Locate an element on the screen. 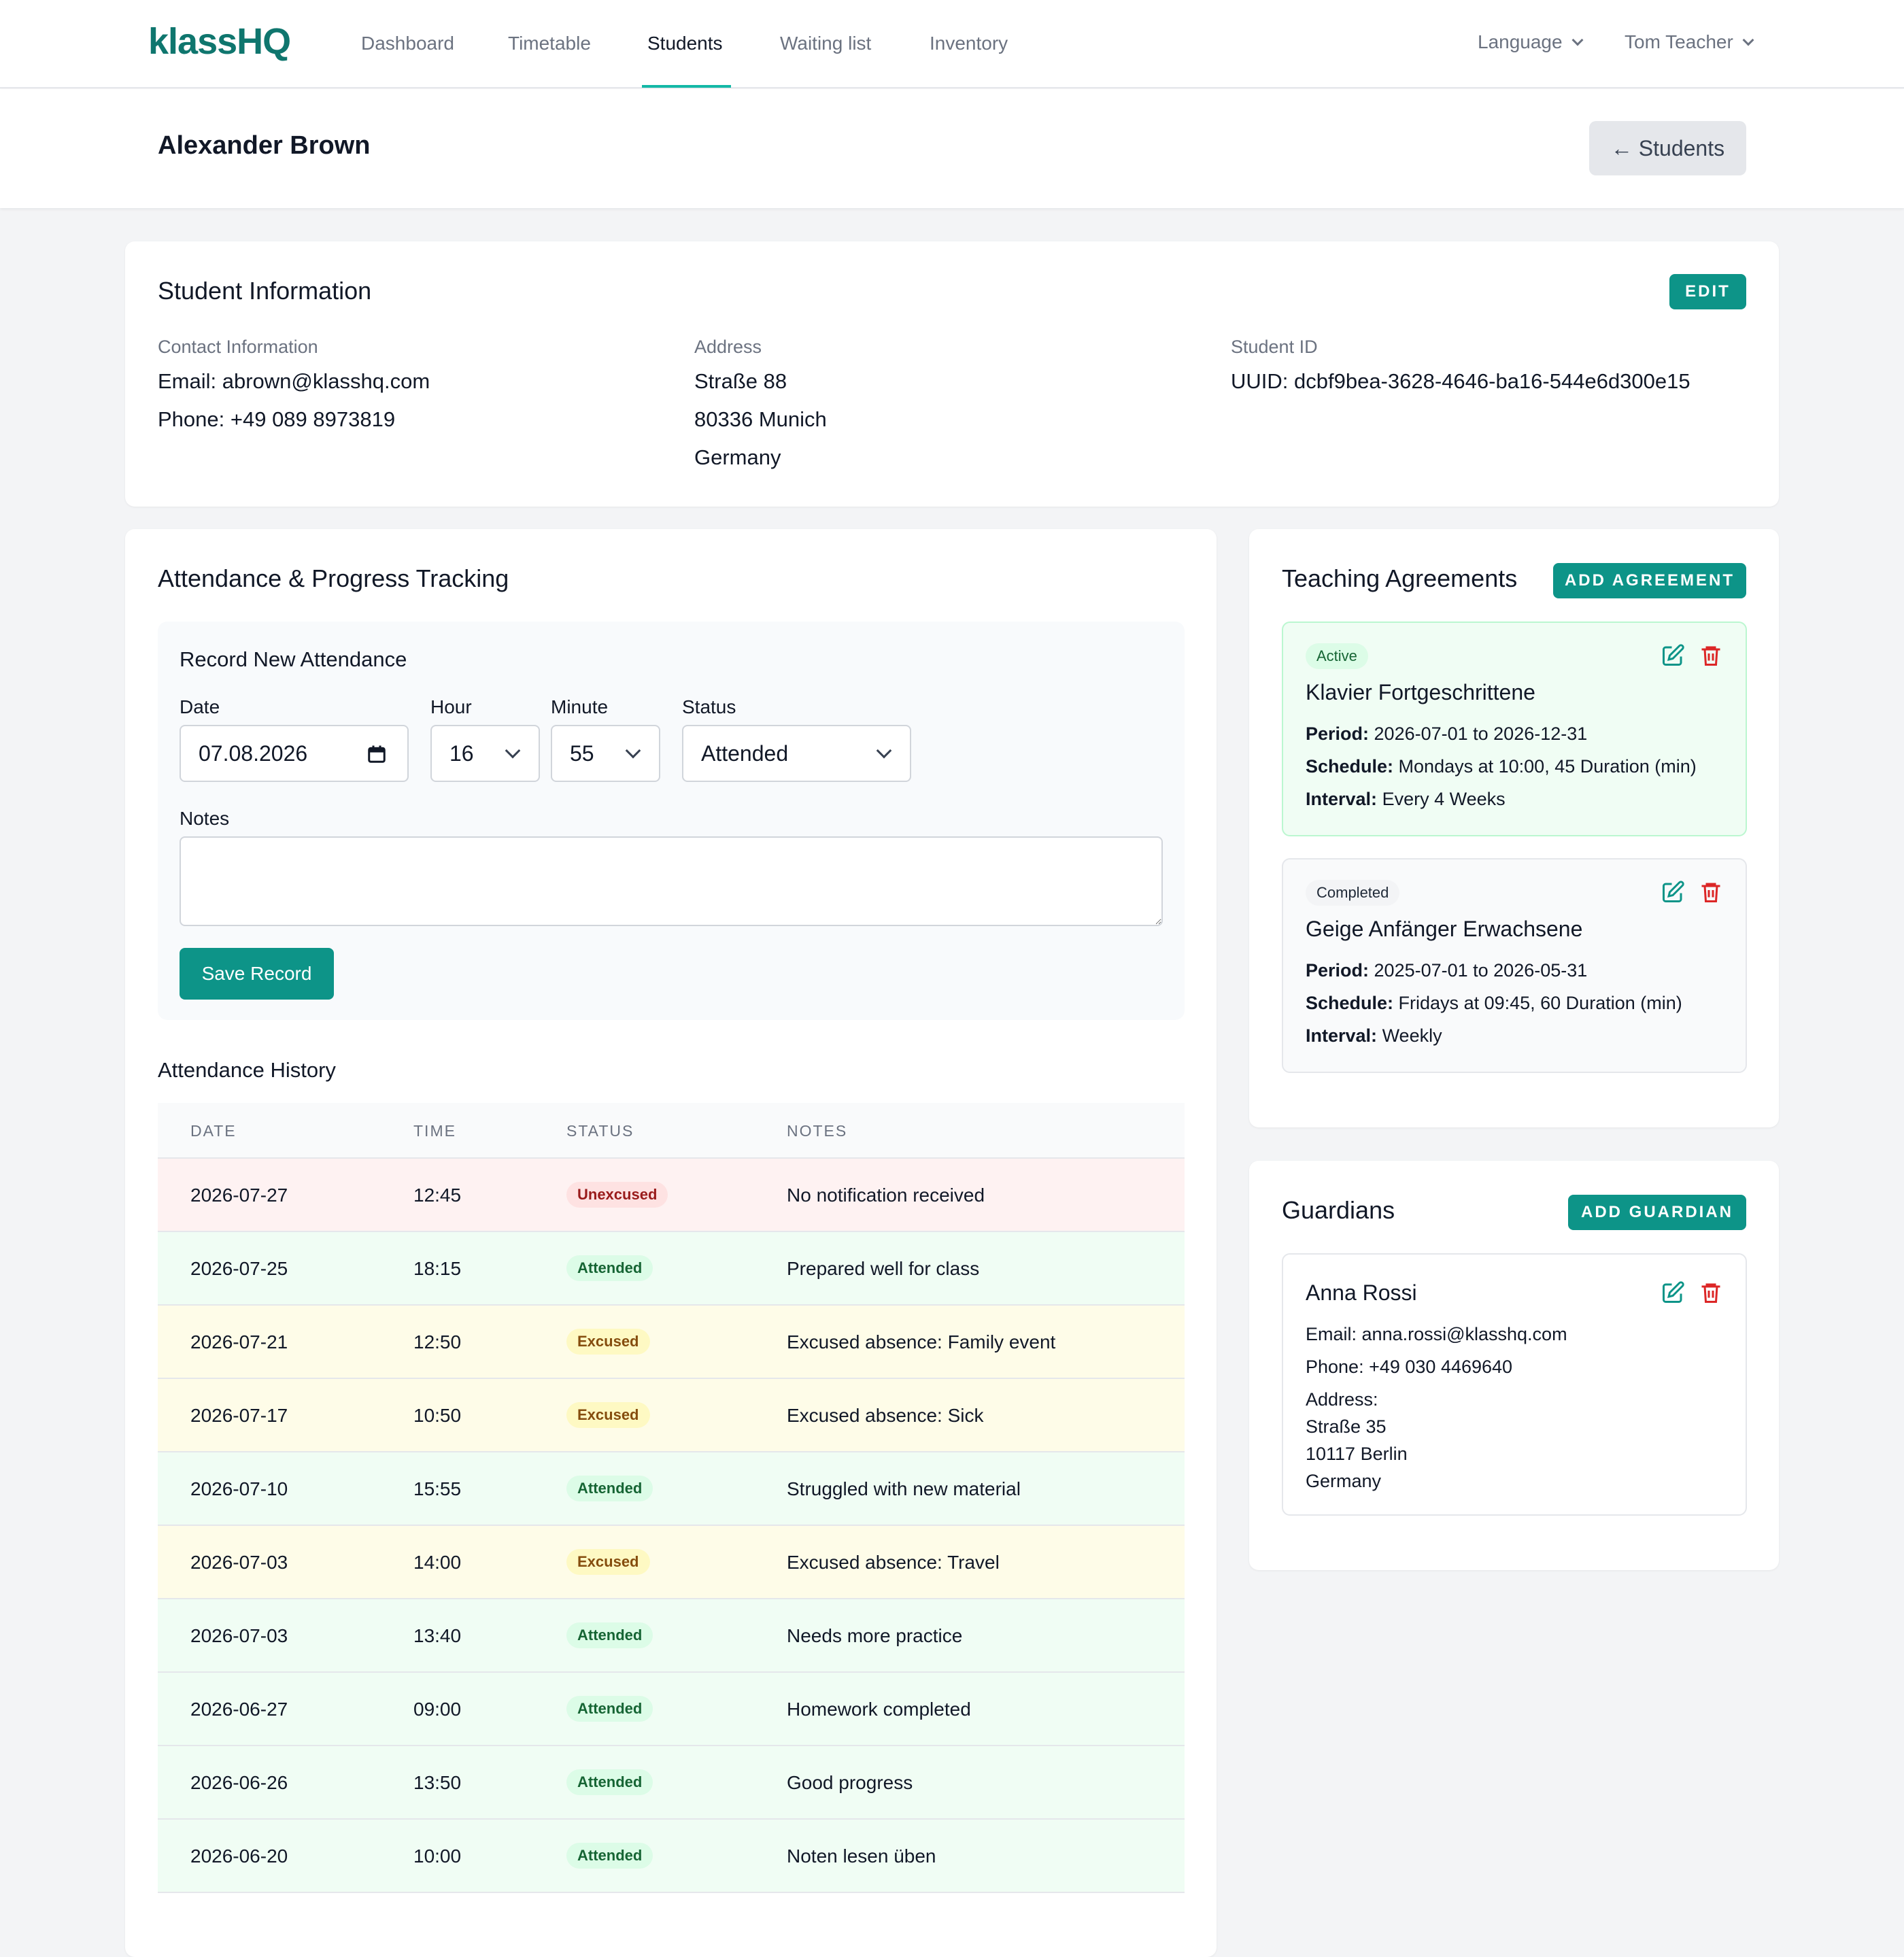 The image size is (1904, 1957). notes-label: Notes is located at coordinates (205, 819).